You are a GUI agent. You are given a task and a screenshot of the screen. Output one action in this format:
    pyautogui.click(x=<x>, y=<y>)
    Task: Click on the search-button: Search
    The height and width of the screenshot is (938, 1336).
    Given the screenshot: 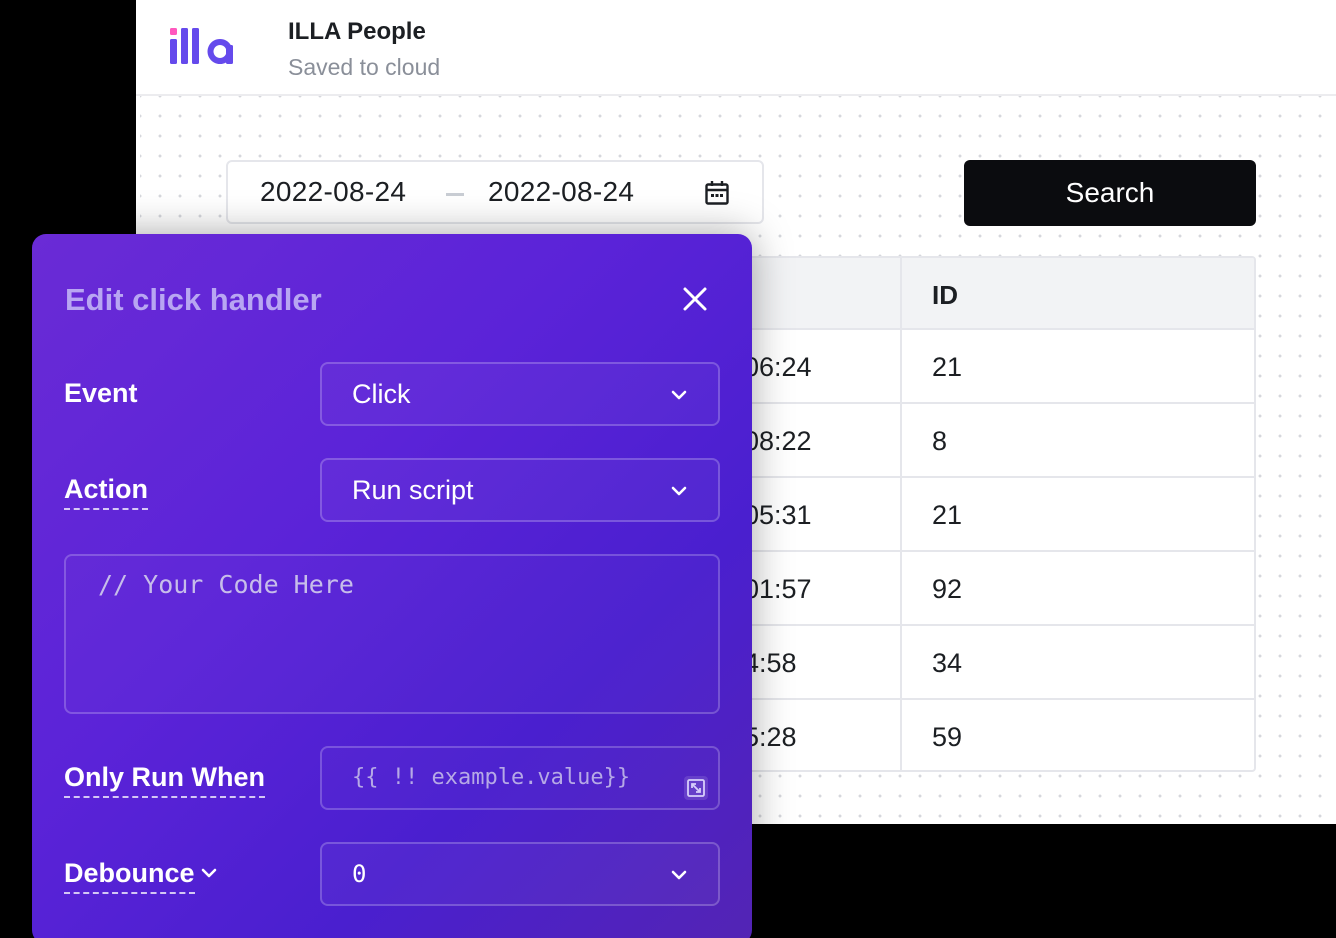 What is the action you would take?
    pyautogui.click(x=1110, y=193)
    